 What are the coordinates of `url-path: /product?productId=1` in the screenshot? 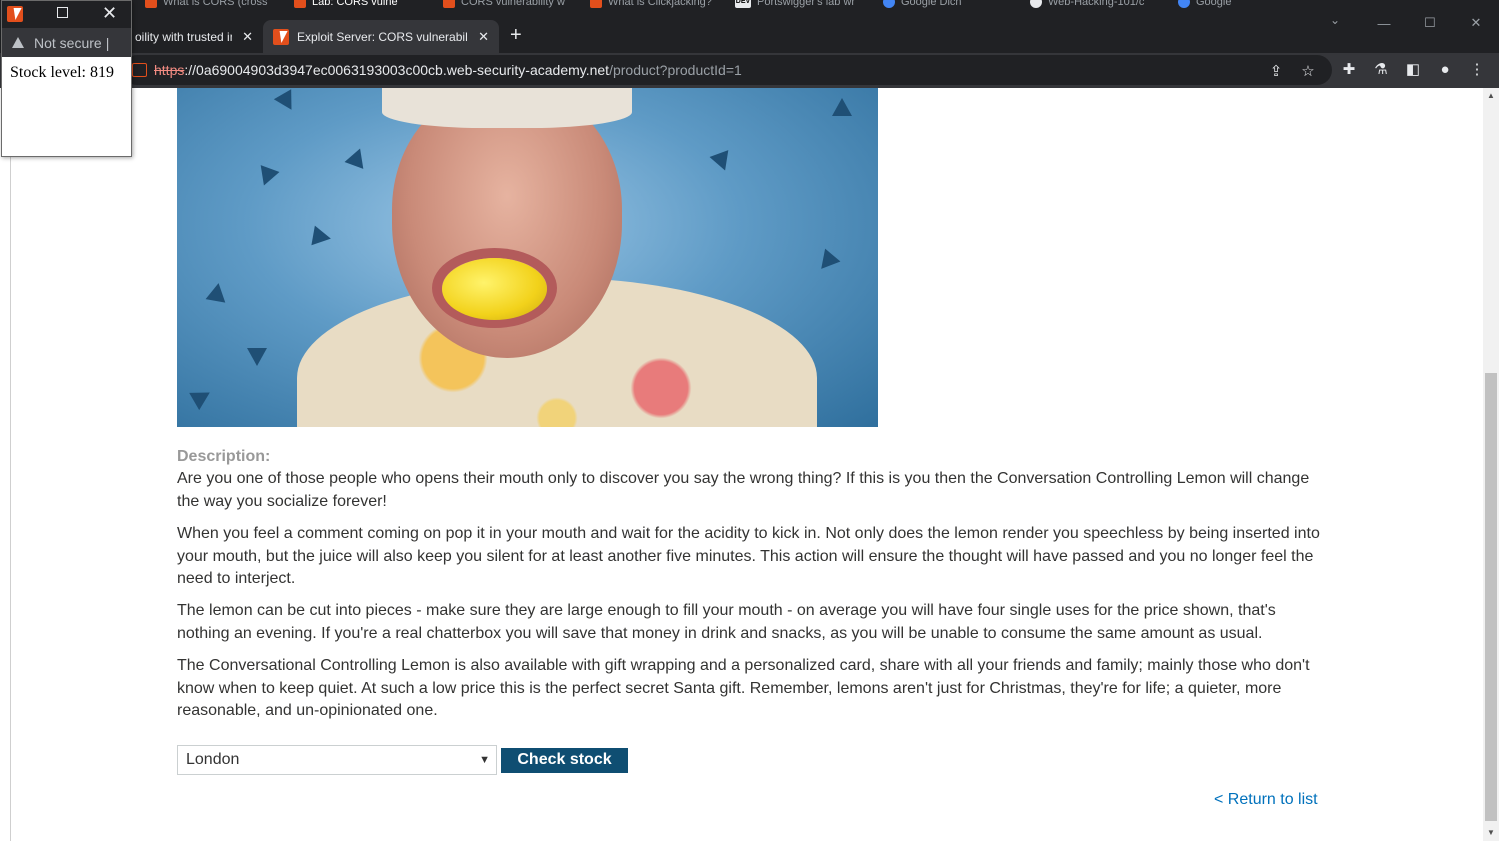 It's located at (675, 70).